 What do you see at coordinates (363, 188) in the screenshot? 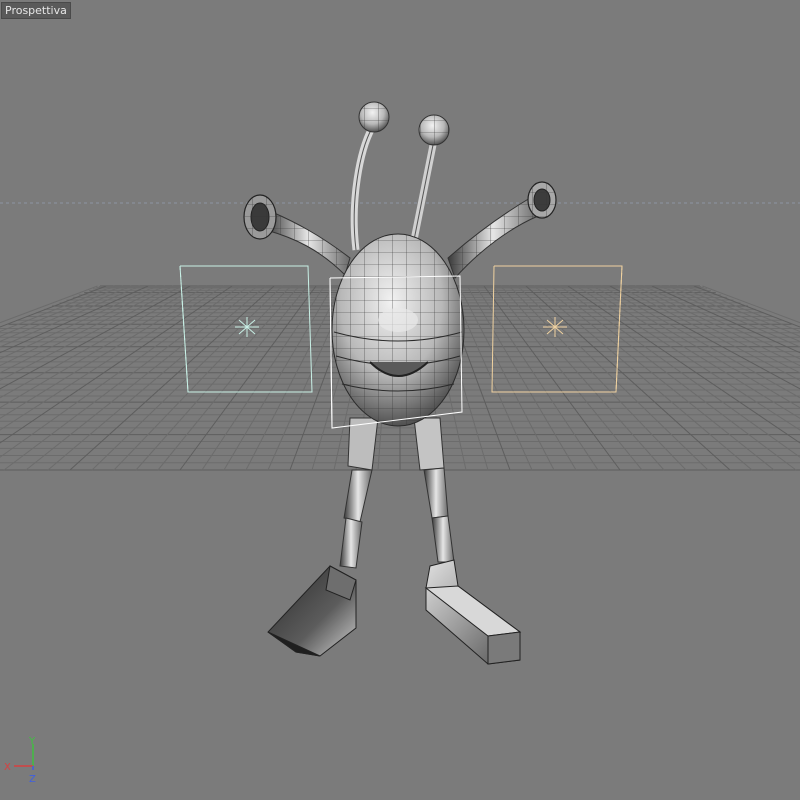
I see `left-antenna` at bounding box center [363, 188].